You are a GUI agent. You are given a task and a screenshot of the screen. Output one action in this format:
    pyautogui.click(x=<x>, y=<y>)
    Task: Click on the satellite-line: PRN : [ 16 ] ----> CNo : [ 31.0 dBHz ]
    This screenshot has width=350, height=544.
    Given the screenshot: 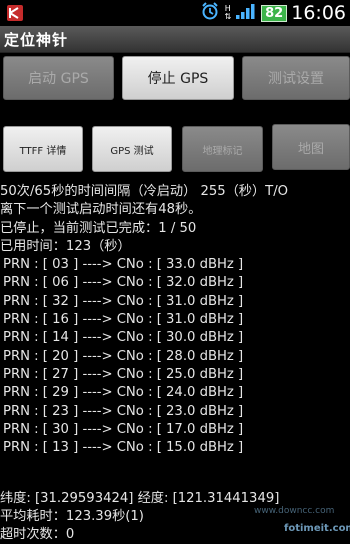 What is the action you would take?
    pyautogui.click(x=123, y=320)
    